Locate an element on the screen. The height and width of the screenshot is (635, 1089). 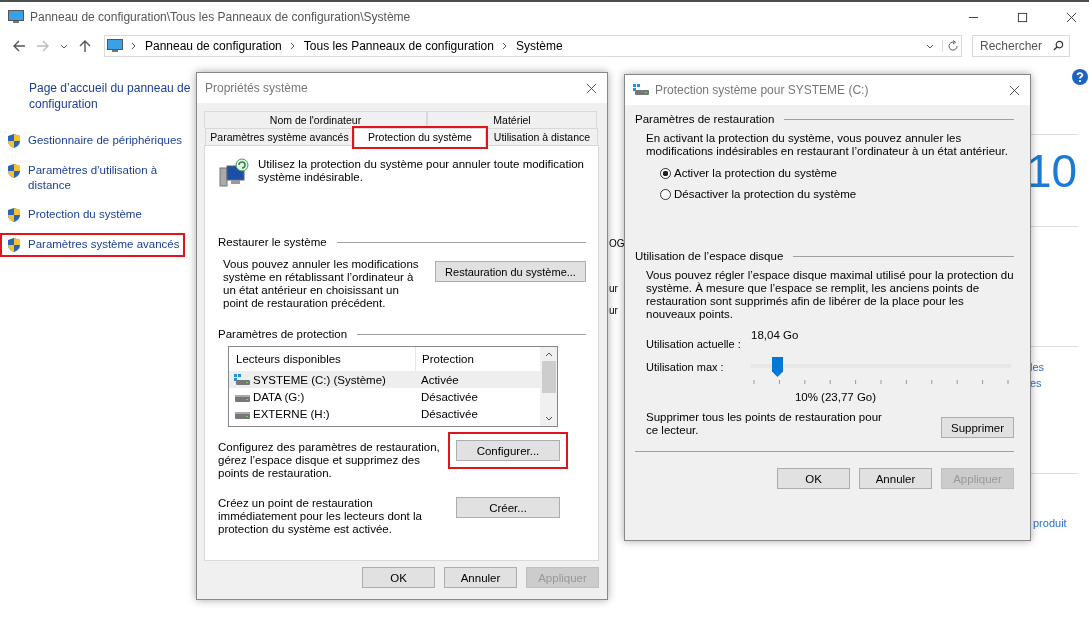
tab: Protection du système is located at coordinates (420, 137).